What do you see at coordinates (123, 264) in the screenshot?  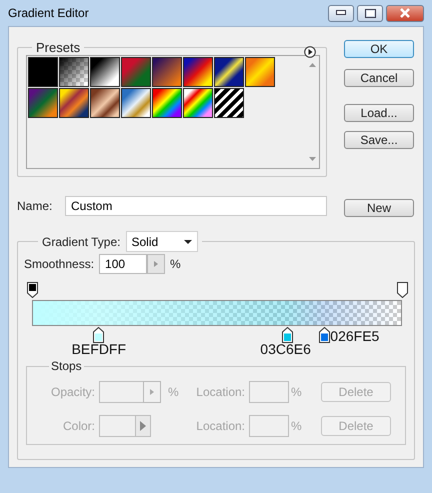 I see `smoothness-field: 100` at bounding box center [123, 264].